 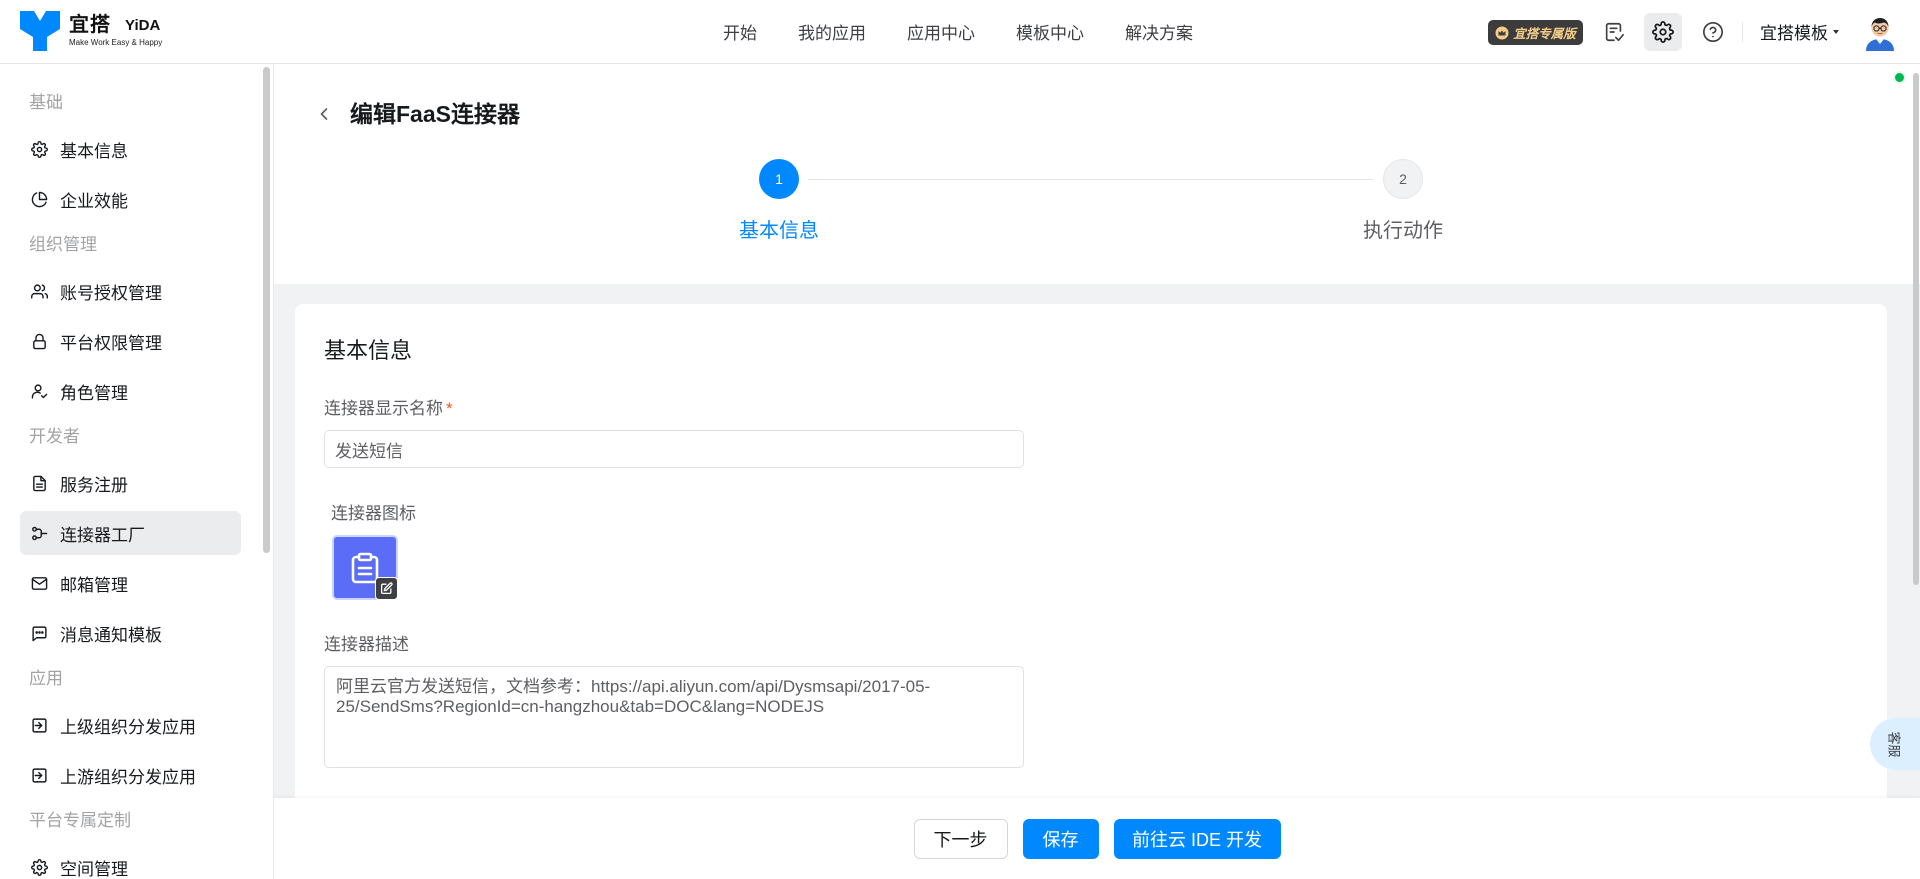 I want to click on sidebar-item-parent-org-apps-link: 上级组织分发应用, so click(x=130, y=725).